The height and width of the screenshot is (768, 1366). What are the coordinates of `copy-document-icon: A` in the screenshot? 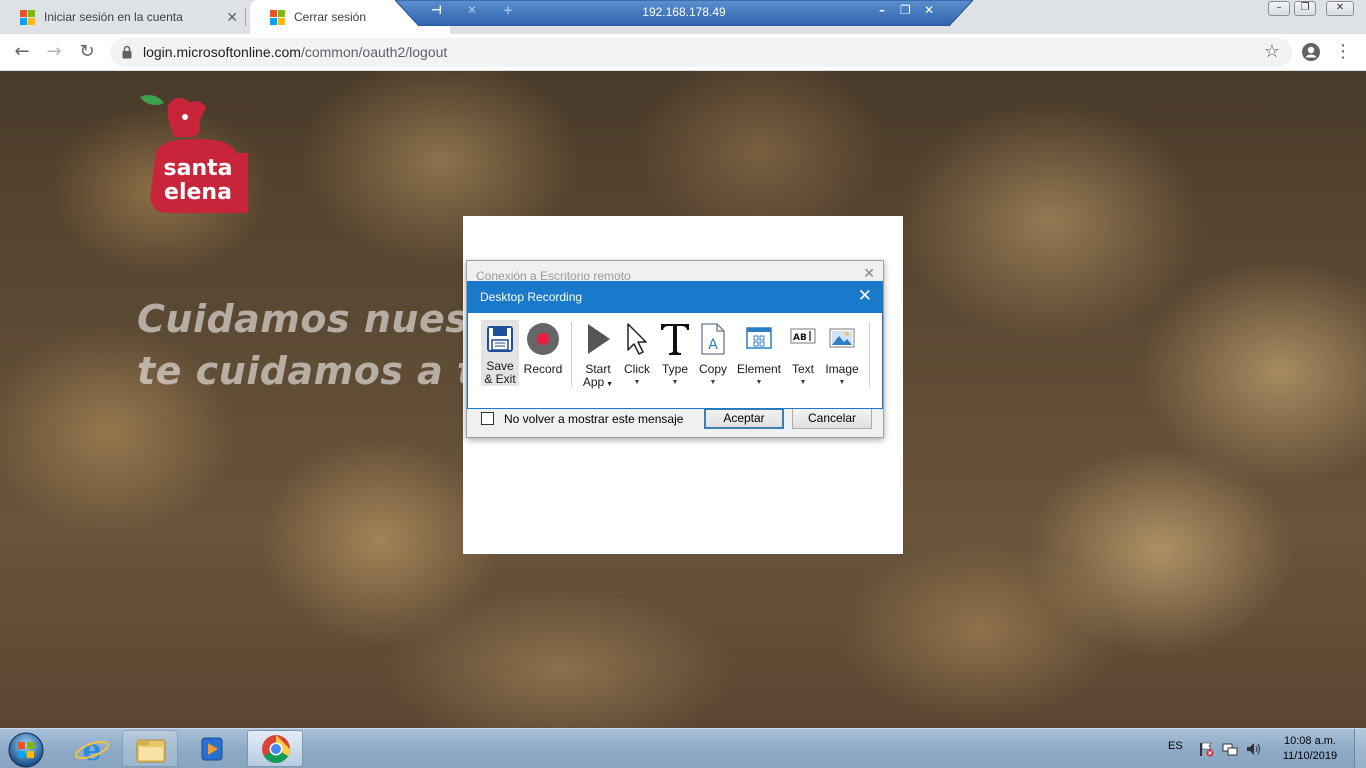 It's located at (713, 339).